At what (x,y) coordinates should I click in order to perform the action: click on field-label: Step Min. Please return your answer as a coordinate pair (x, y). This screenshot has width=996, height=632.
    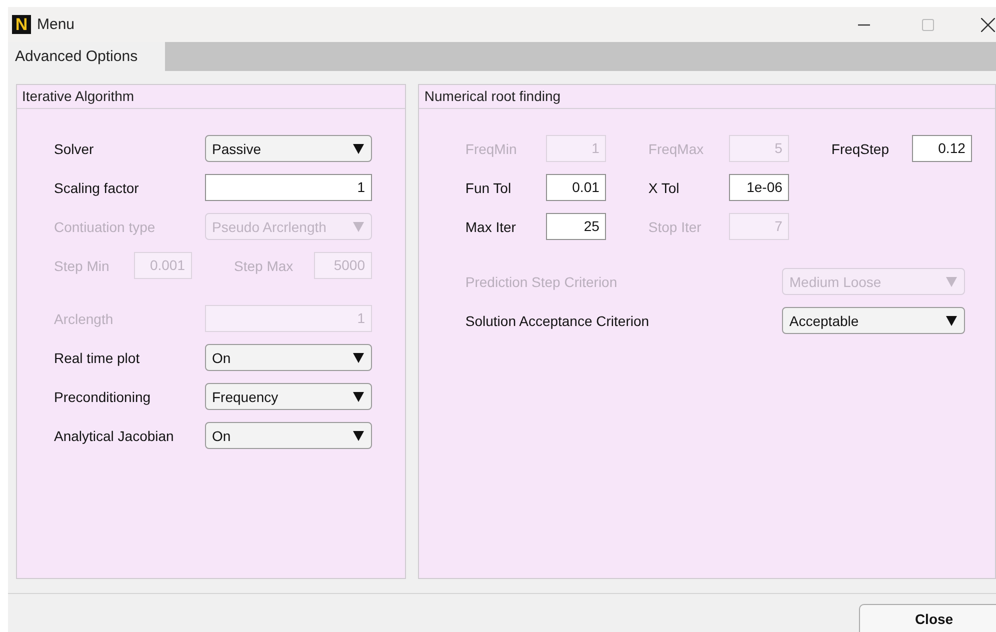
    Looking at the image, I should click on (82, 266).